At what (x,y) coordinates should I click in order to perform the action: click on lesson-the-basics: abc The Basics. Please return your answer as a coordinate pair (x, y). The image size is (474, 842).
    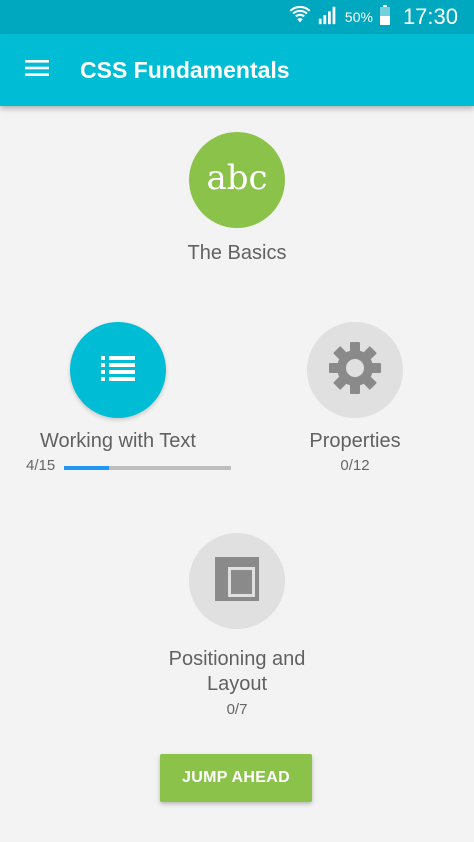
    Looking at the image, I should click on (237, 198).